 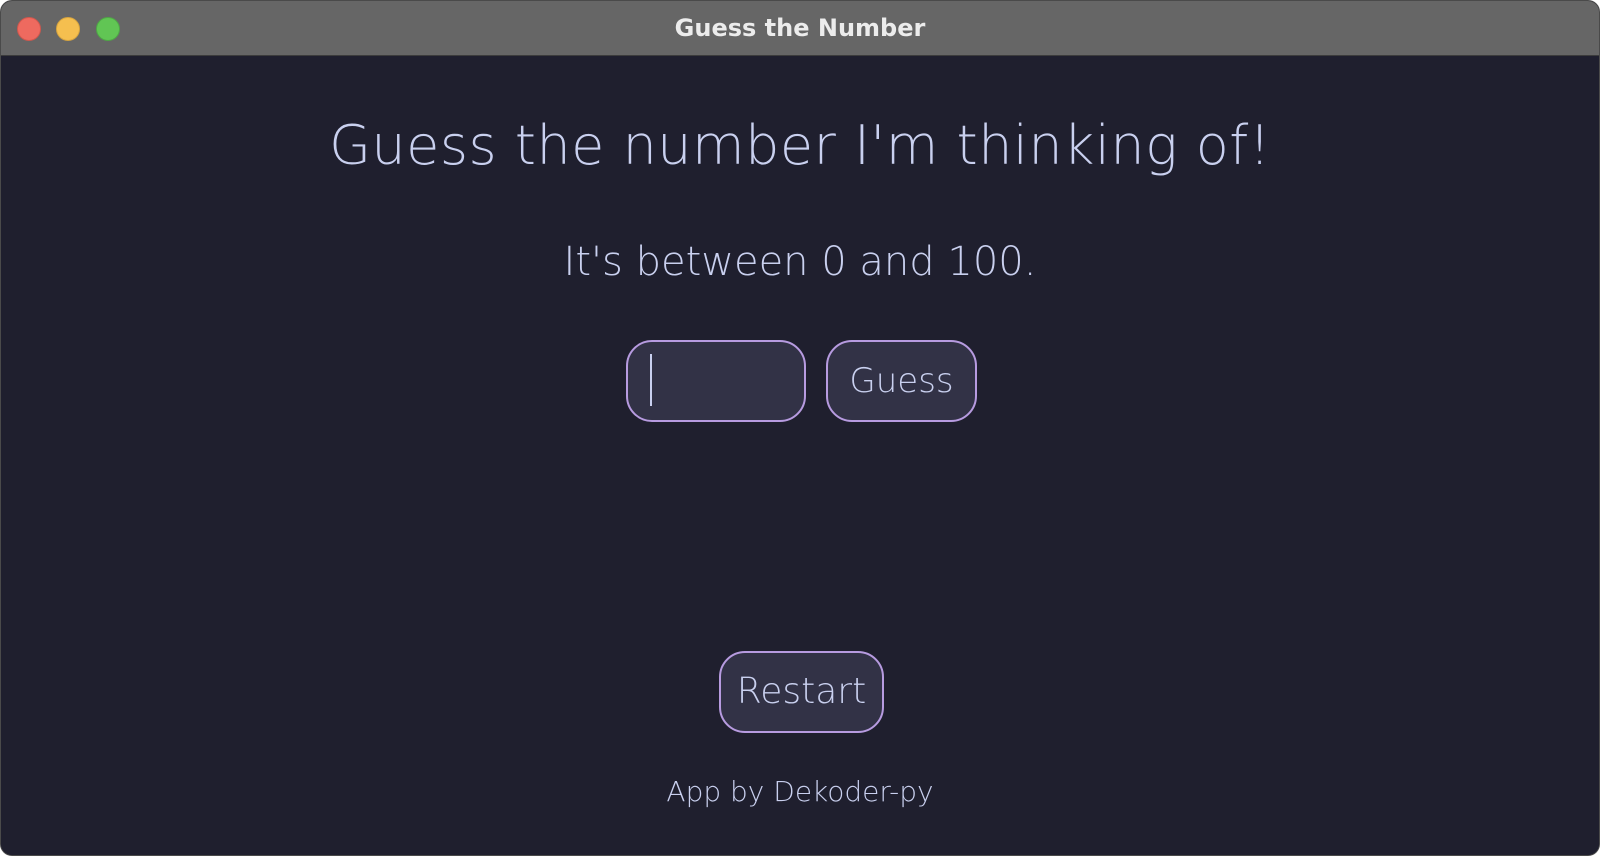 I want to click on page-title: Guess the number I'm thinking of!, so click(x=800, y=145).